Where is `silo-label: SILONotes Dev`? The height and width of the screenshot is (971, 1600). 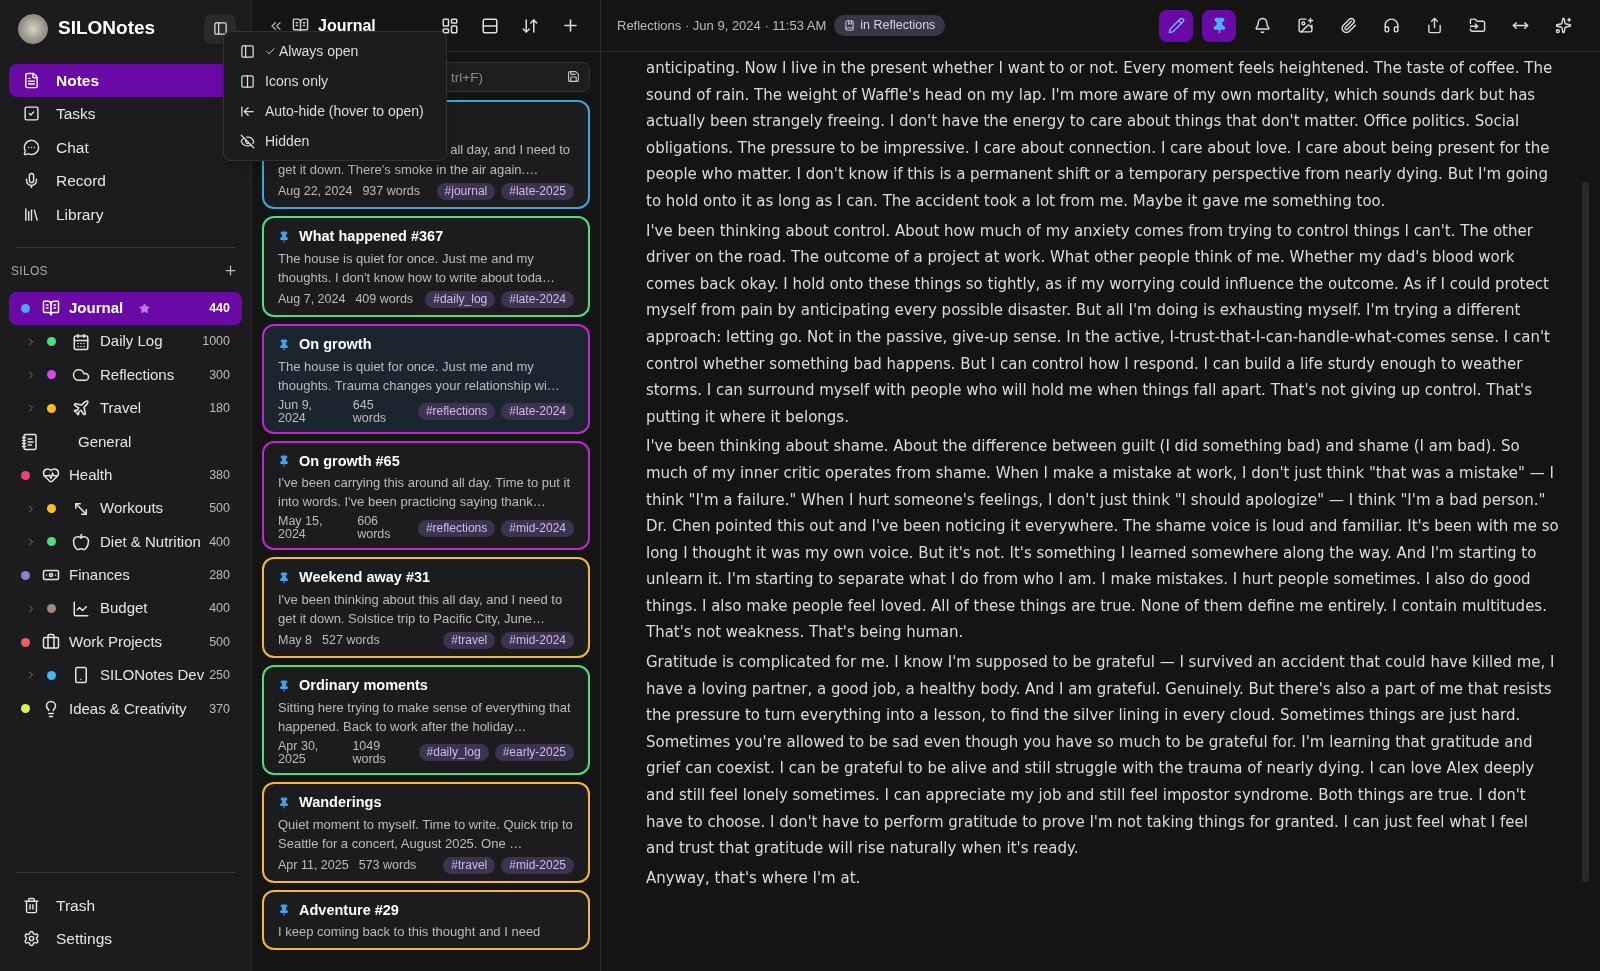
silo-label: SILONotes Dev is located at coordinates (152, 675).